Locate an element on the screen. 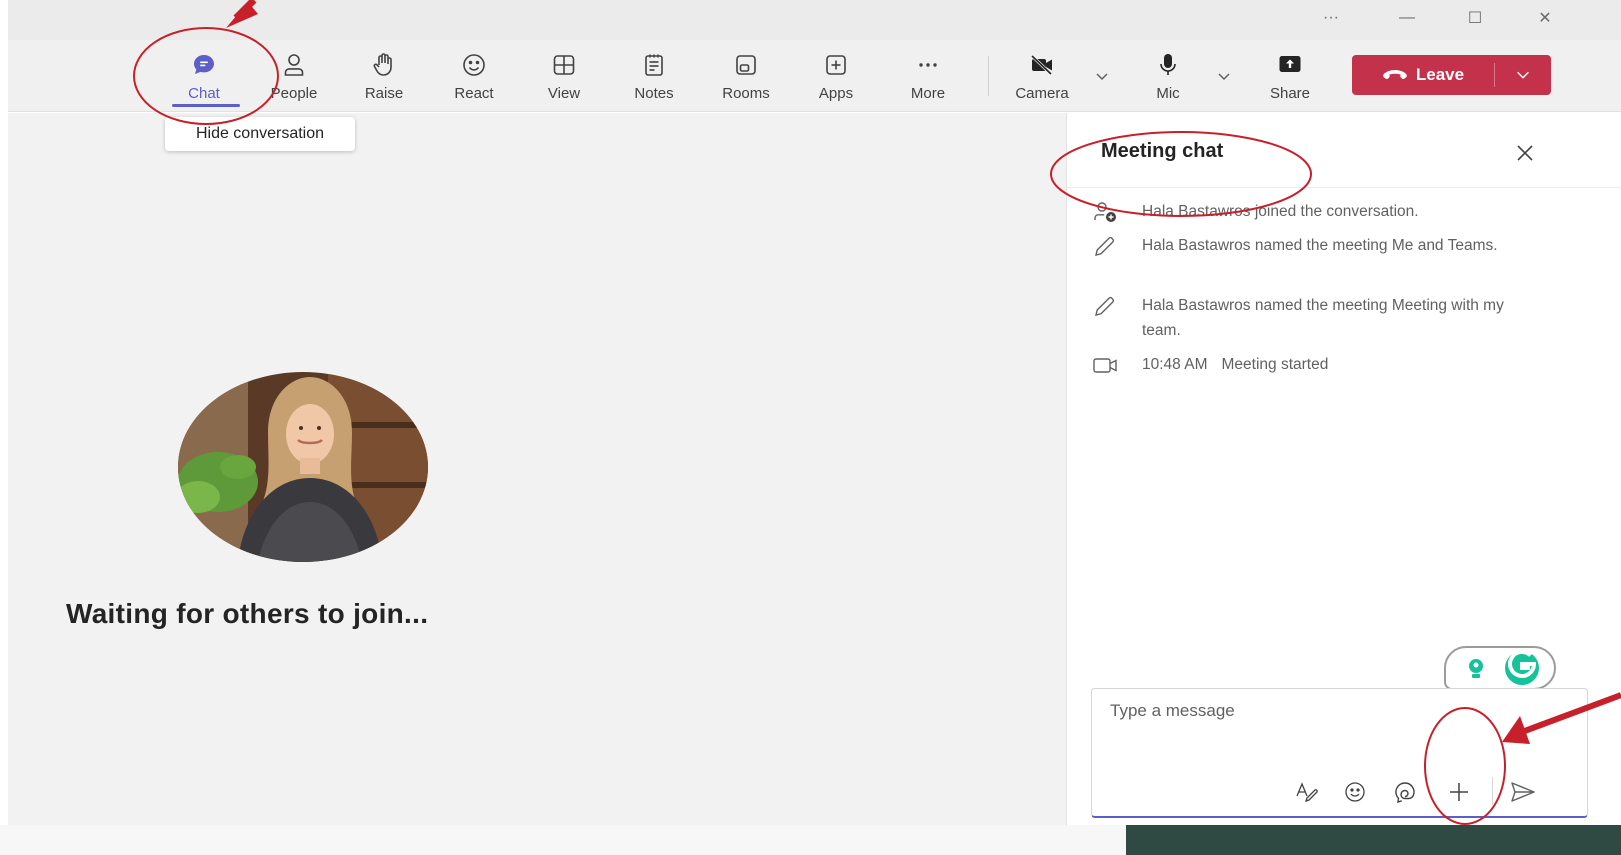  camera-off-icon is located at coordinates (1041, 65).